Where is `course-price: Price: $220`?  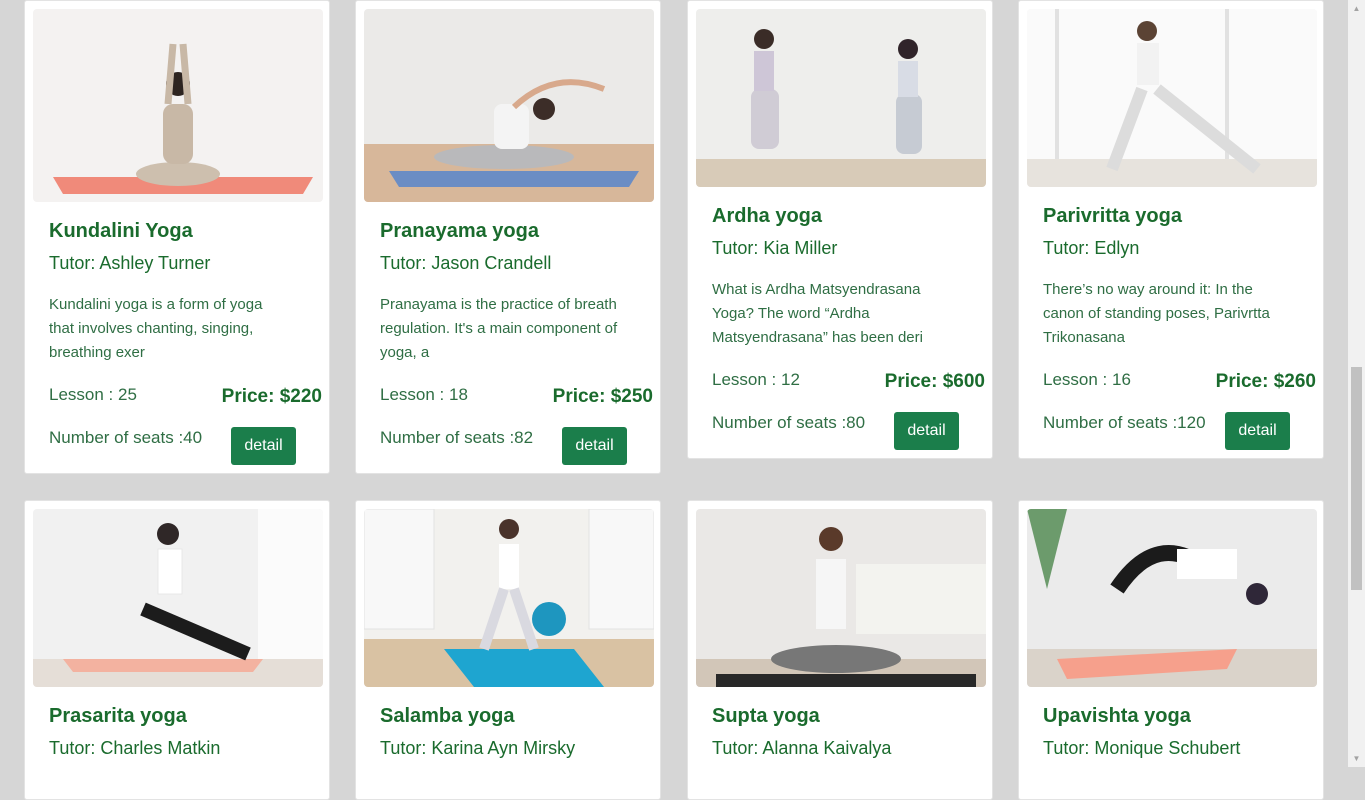
course-price: Price: $220 is located at coordinates (271, 396).